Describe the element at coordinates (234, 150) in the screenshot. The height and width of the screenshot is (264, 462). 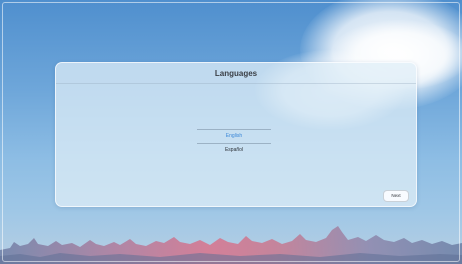
I see `language-option-espanol: Español` at that location.